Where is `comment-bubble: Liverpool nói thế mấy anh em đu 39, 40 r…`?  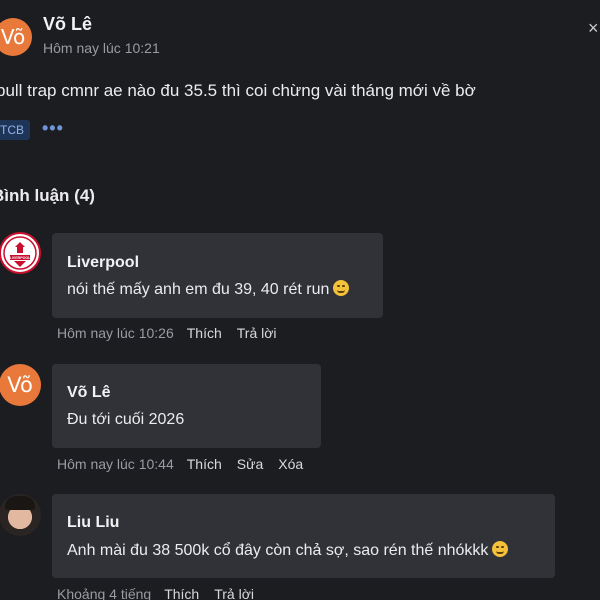 comment-bubble: Liverpool nói thế mấy anh em đu 39, 40 r… is located at coordinates (217, 275).